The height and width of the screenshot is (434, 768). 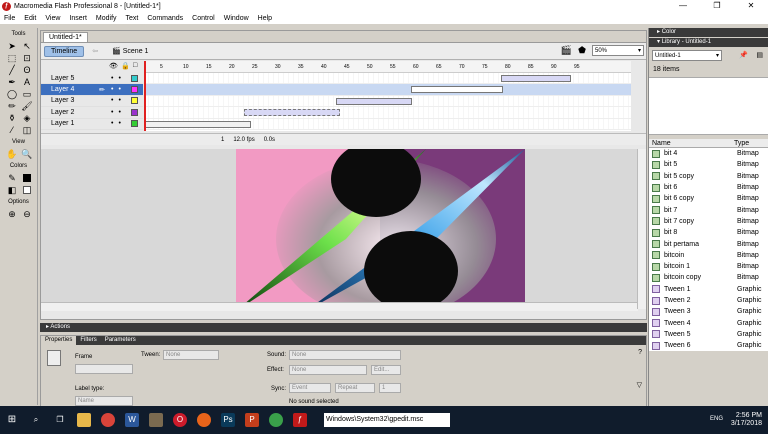 I want to click on stage-canvas, so click(x=380, y=230).